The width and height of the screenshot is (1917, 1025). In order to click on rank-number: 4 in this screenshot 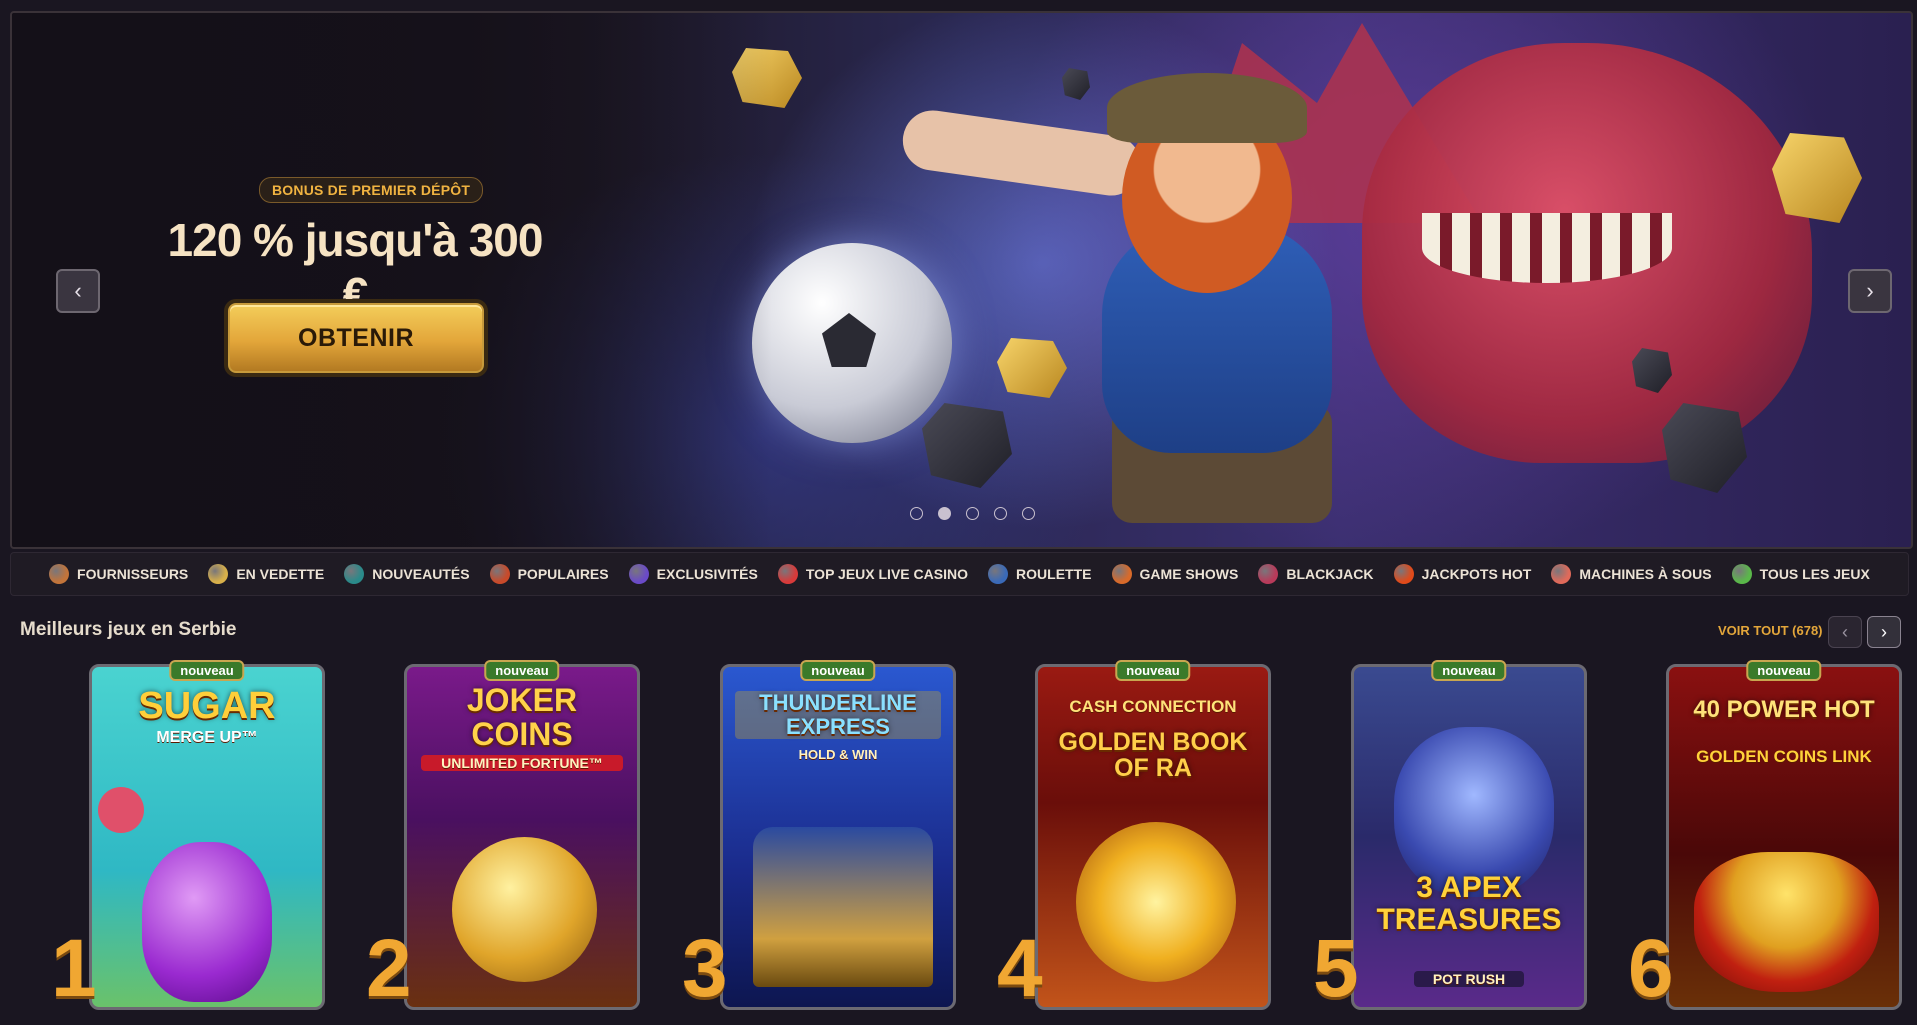, I will do `click(1020, 968)`.